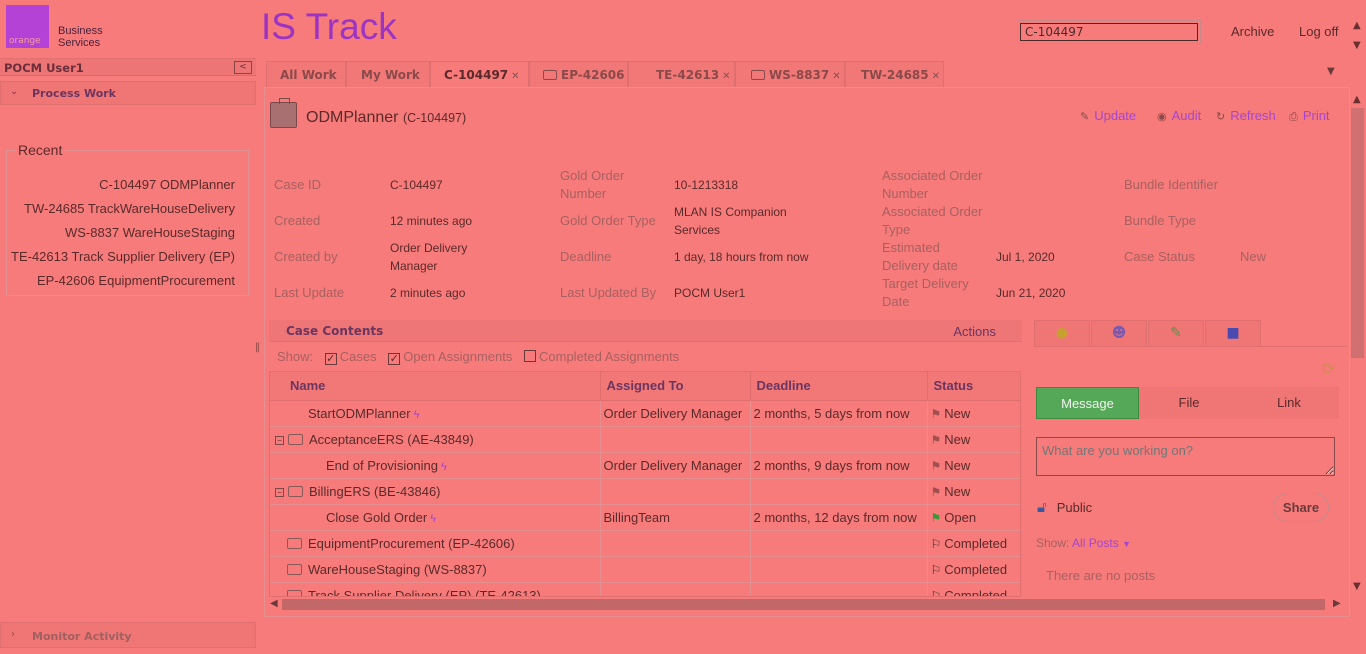  Describe the element at coordinates (1358, 34) in the screenshot. I see `page-scrollbar: ▲ ▼` at that location.